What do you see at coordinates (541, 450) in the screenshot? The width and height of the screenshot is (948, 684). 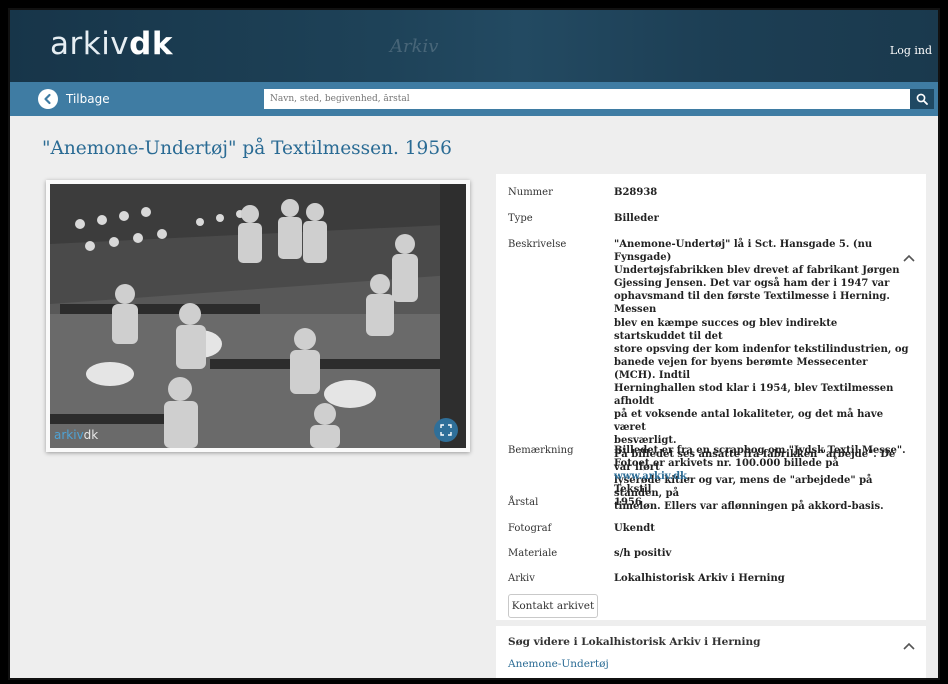 I see `field-label: Bemærkning` at bounding box center [541, 450].